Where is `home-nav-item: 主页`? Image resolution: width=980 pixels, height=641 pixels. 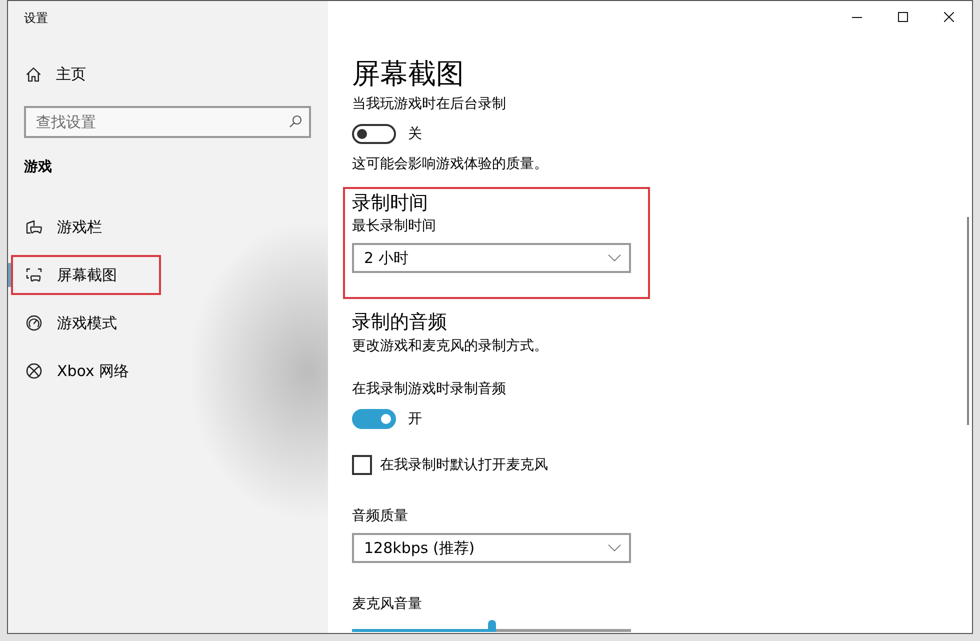
home-nav-item: 主页 is located at coordinates (168, 74).